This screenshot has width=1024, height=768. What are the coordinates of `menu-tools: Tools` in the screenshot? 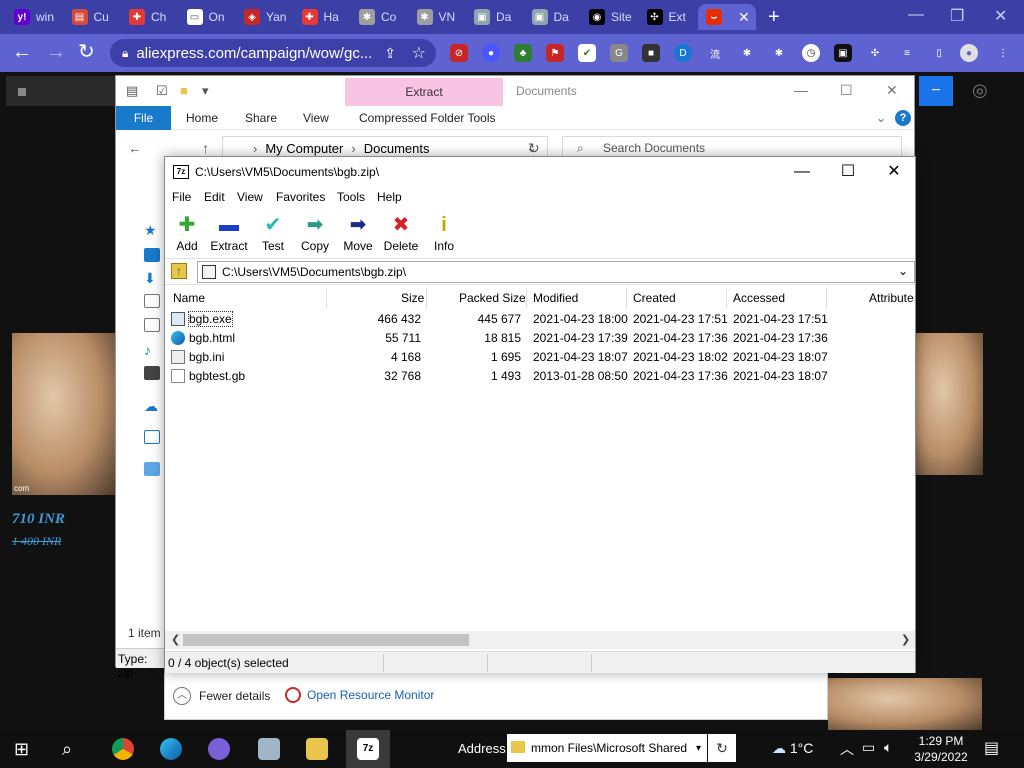 It's located at (351, 197).